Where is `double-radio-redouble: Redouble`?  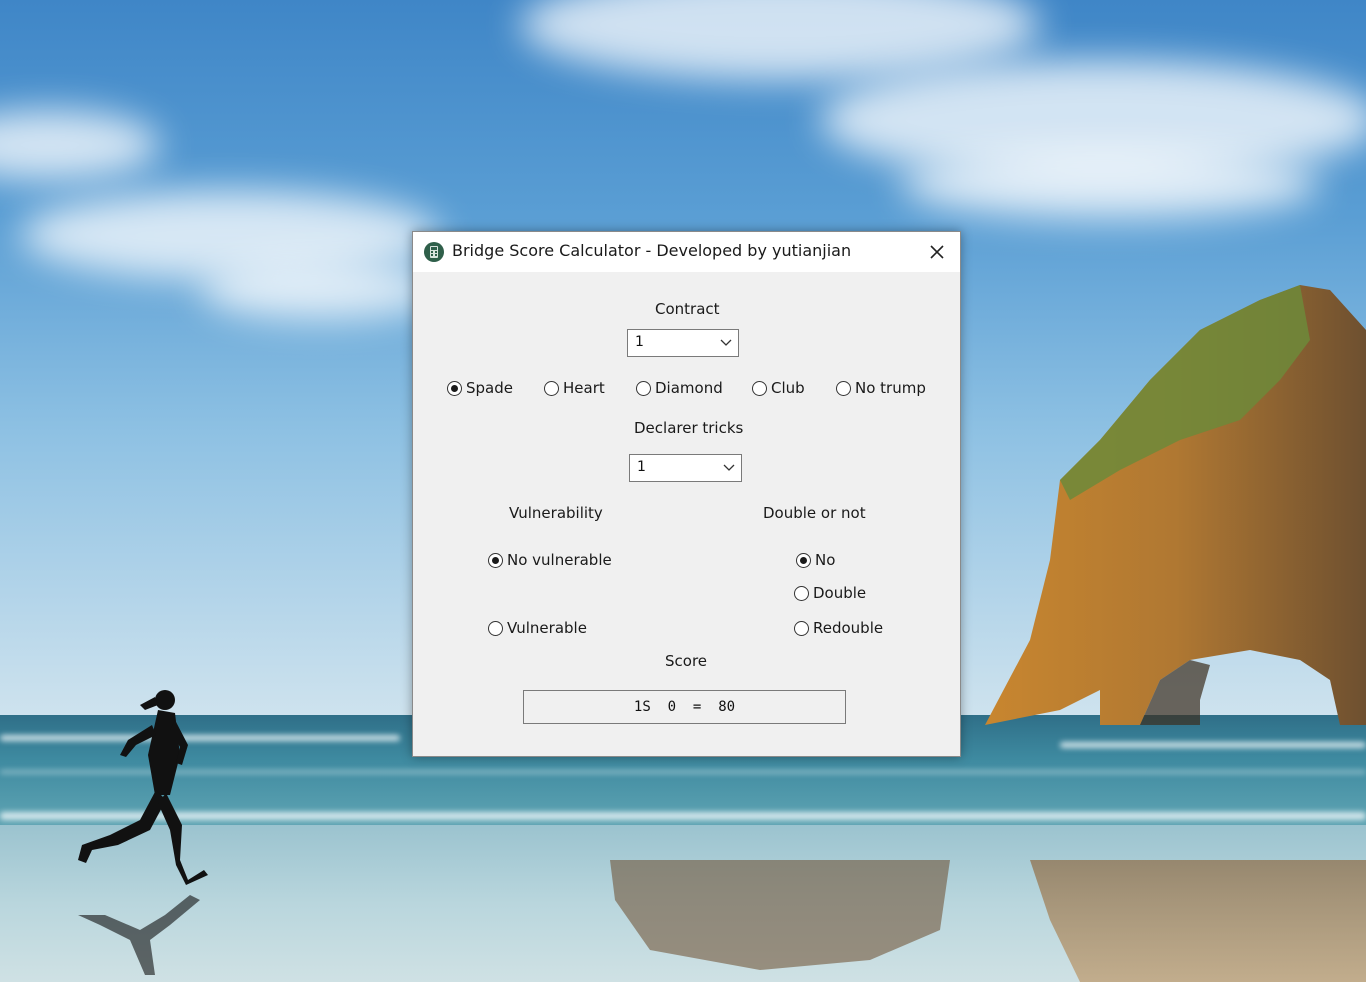
double-radio-redouble: Redouble is located at coordinates (838, 628).